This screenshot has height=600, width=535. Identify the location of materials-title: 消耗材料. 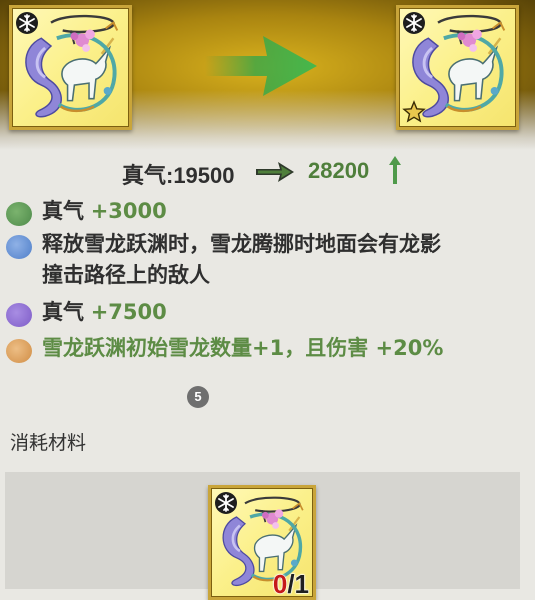
(48, 443).